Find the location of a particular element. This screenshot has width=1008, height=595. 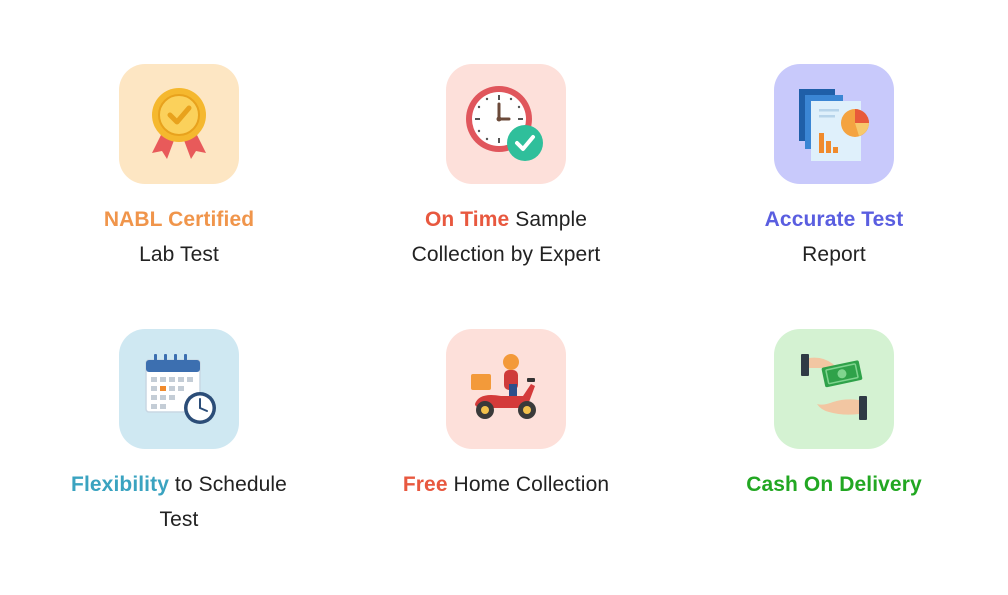

caption-highlight: Accurate Test is located at coordinates (834, 219).